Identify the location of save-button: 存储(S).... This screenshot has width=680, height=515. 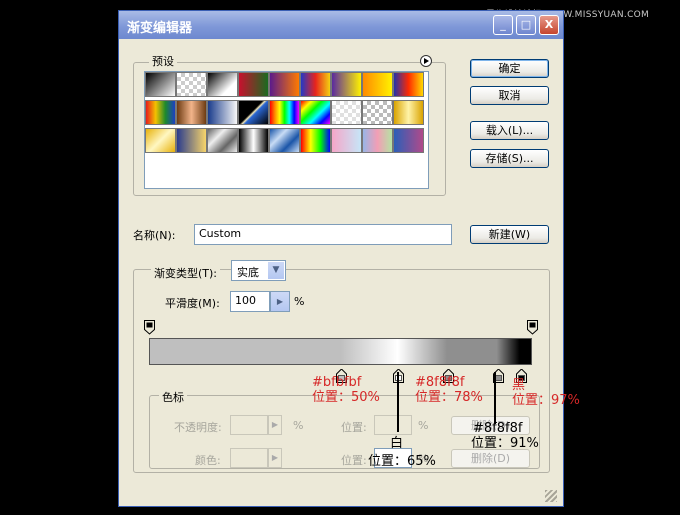
(509, 158).